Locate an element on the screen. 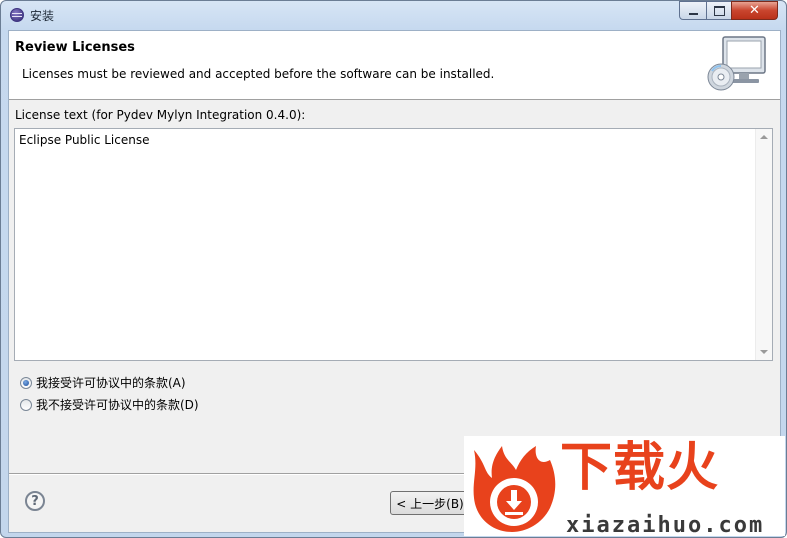 Image resolution: width=787 pixels, height=538 pixels. eclipse-icon is located at coordinates (17, 15).